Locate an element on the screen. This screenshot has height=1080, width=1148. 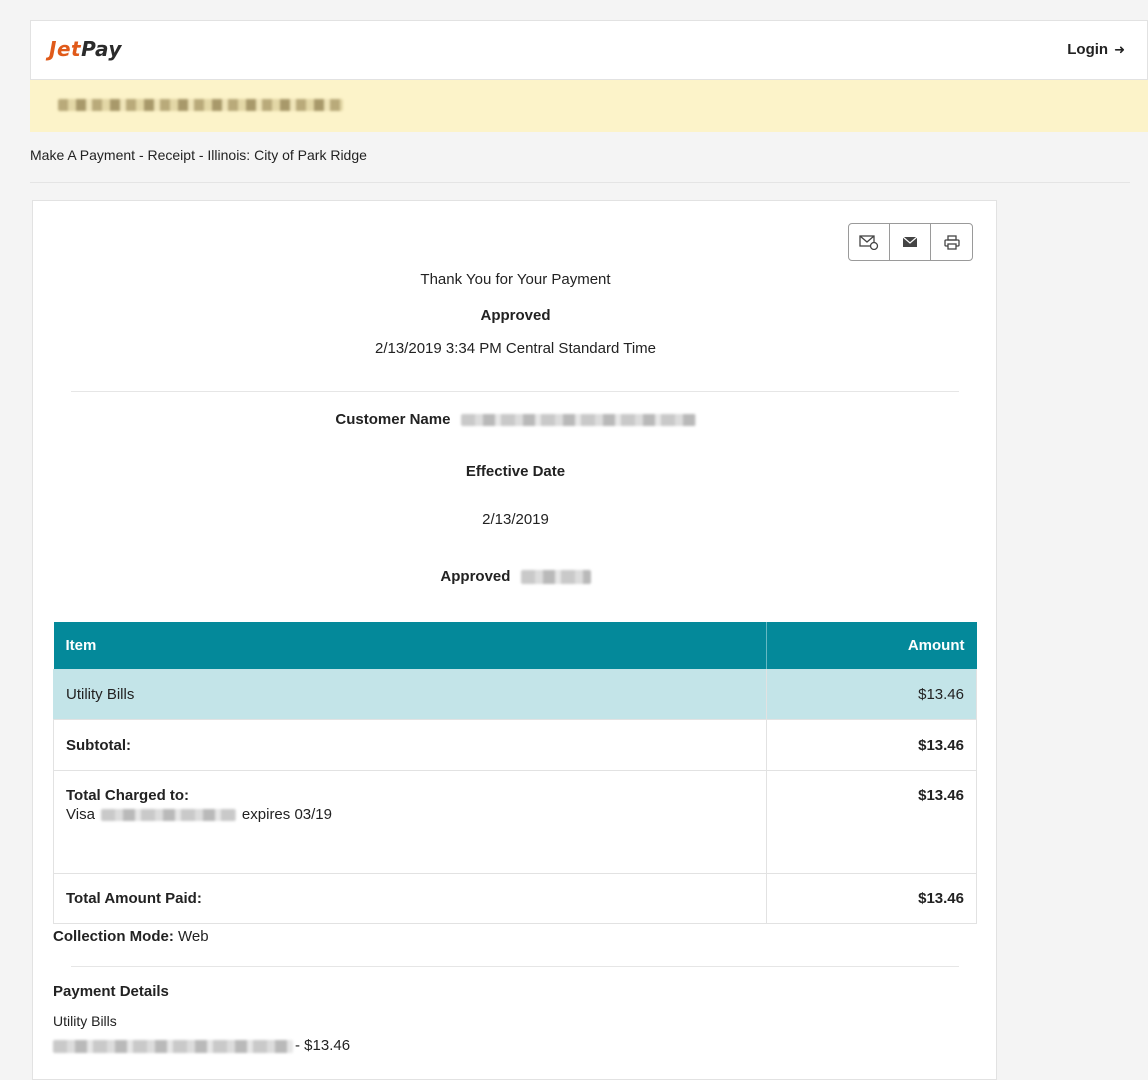
payment-details-title: Payment Details is located at coordinates (111, 991).